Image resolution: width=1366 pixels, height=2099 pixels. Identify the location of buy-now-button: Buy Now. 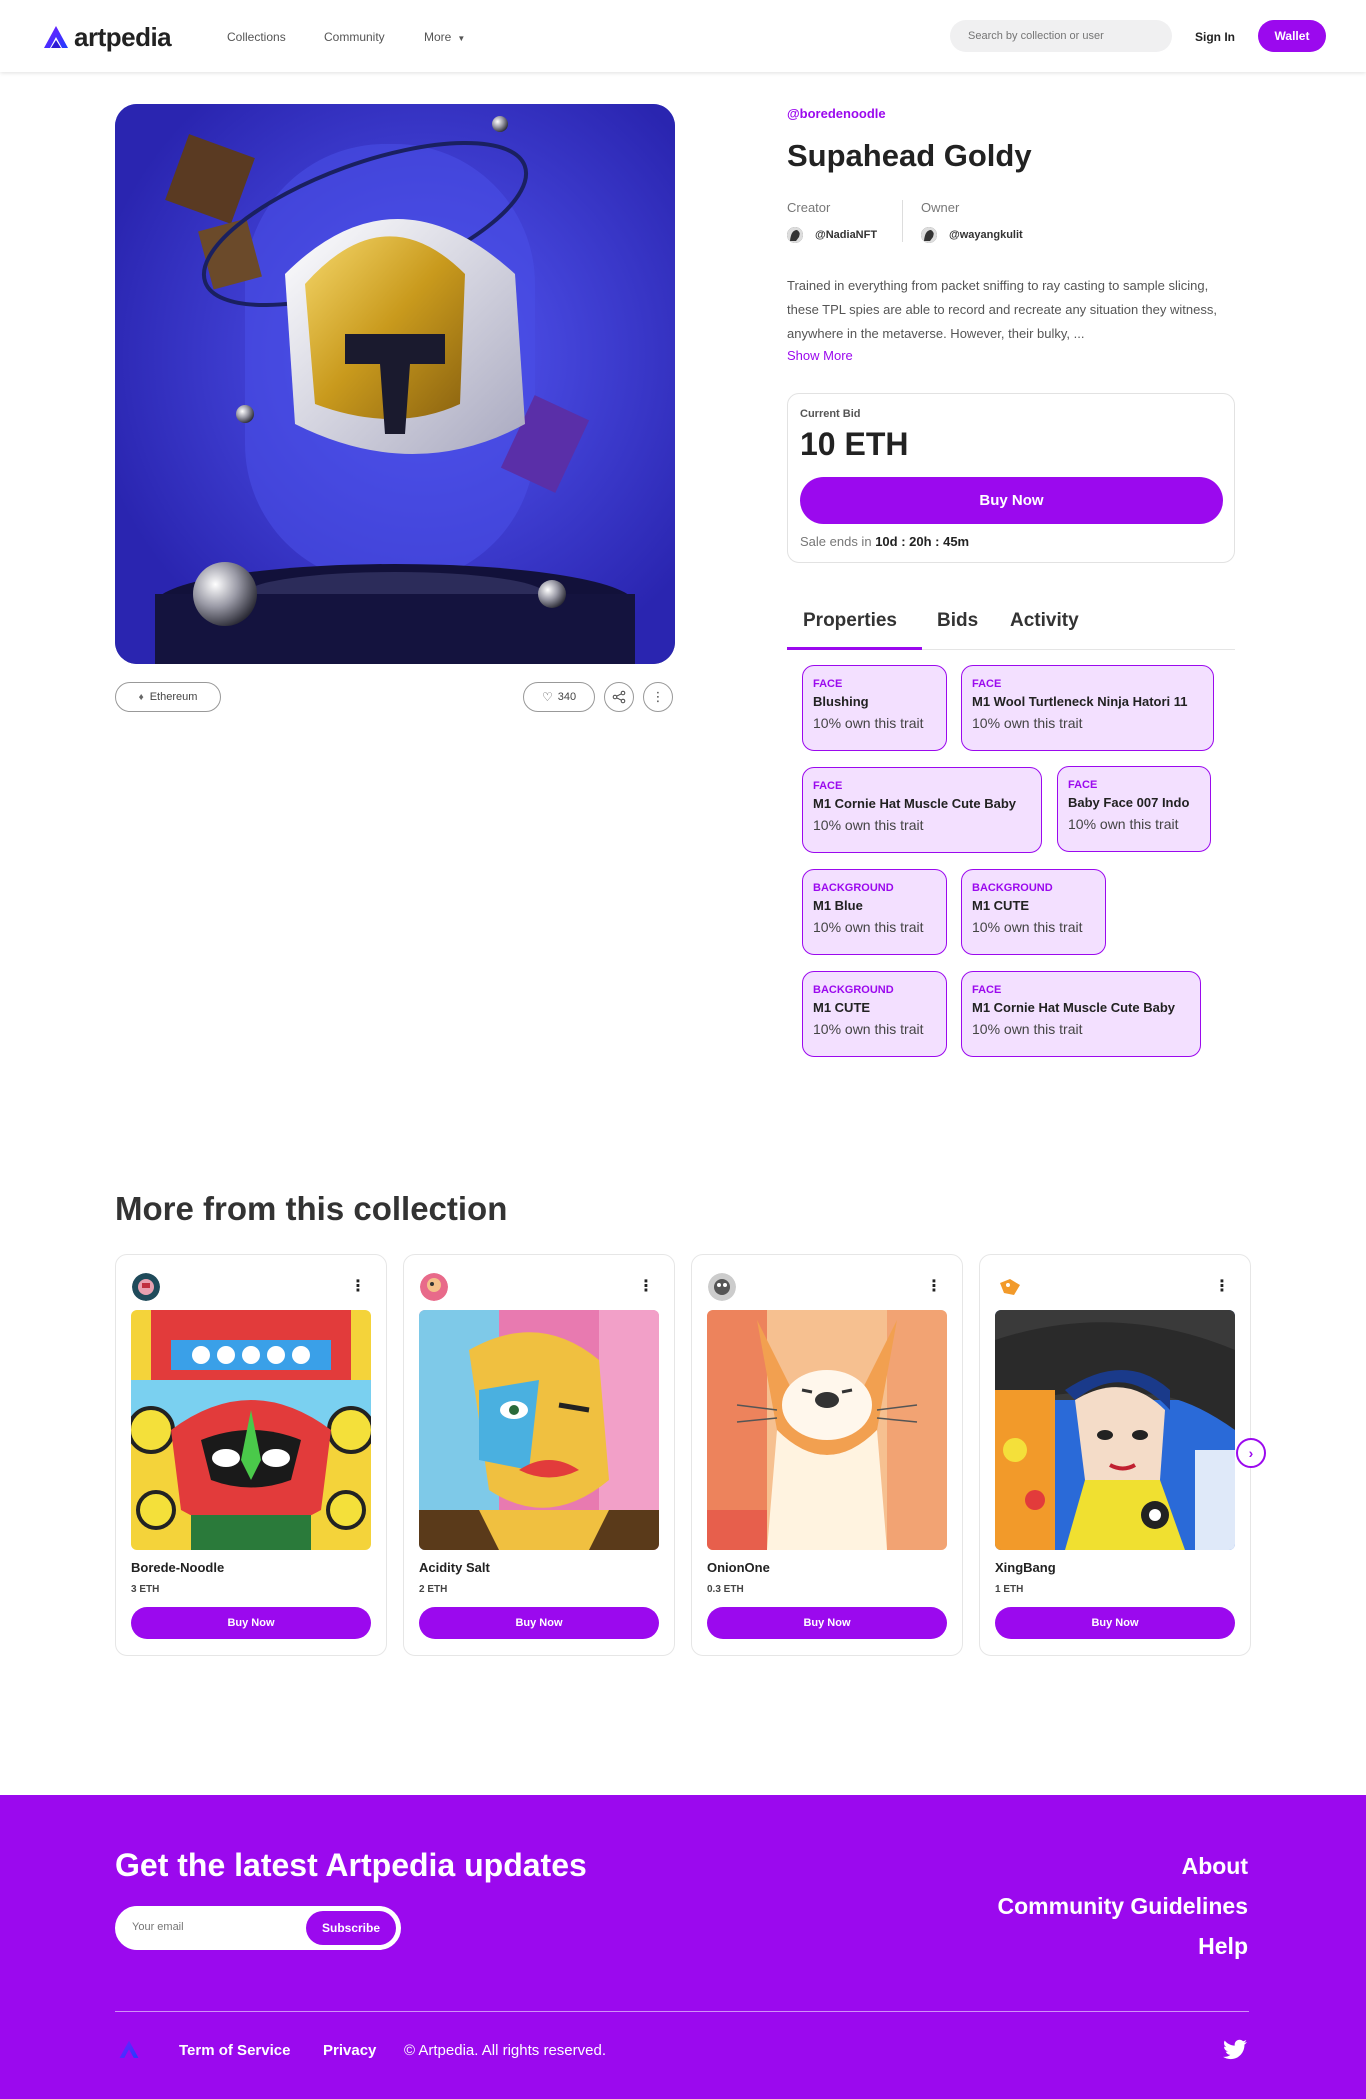
(1011, 500).